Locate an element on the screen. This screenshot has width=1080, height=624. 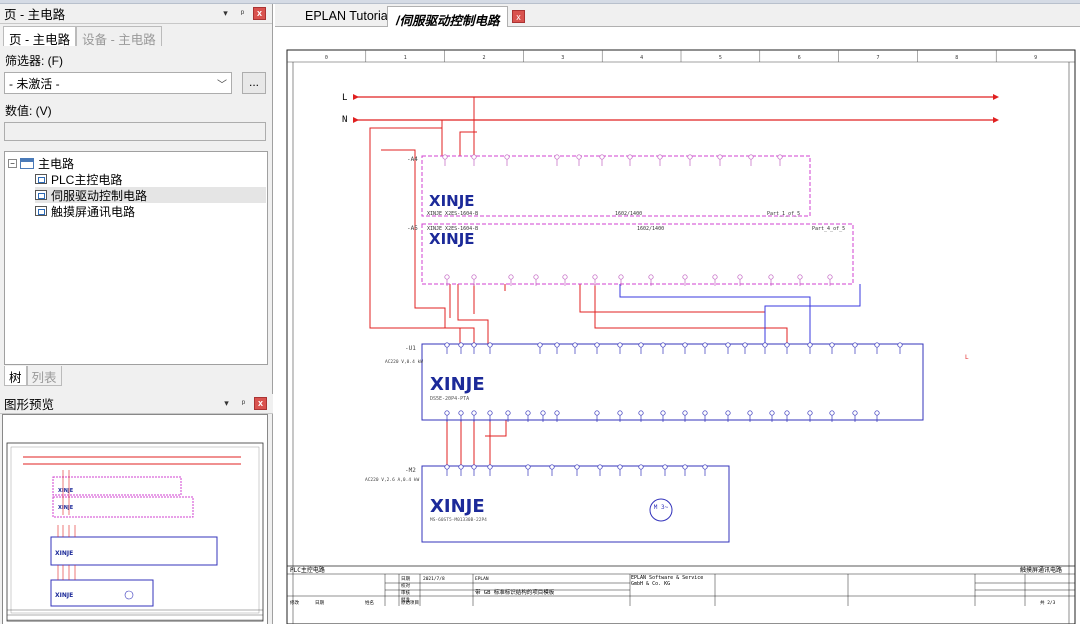
device-A5-brand: XINJE is located at coordinates (452, 239).